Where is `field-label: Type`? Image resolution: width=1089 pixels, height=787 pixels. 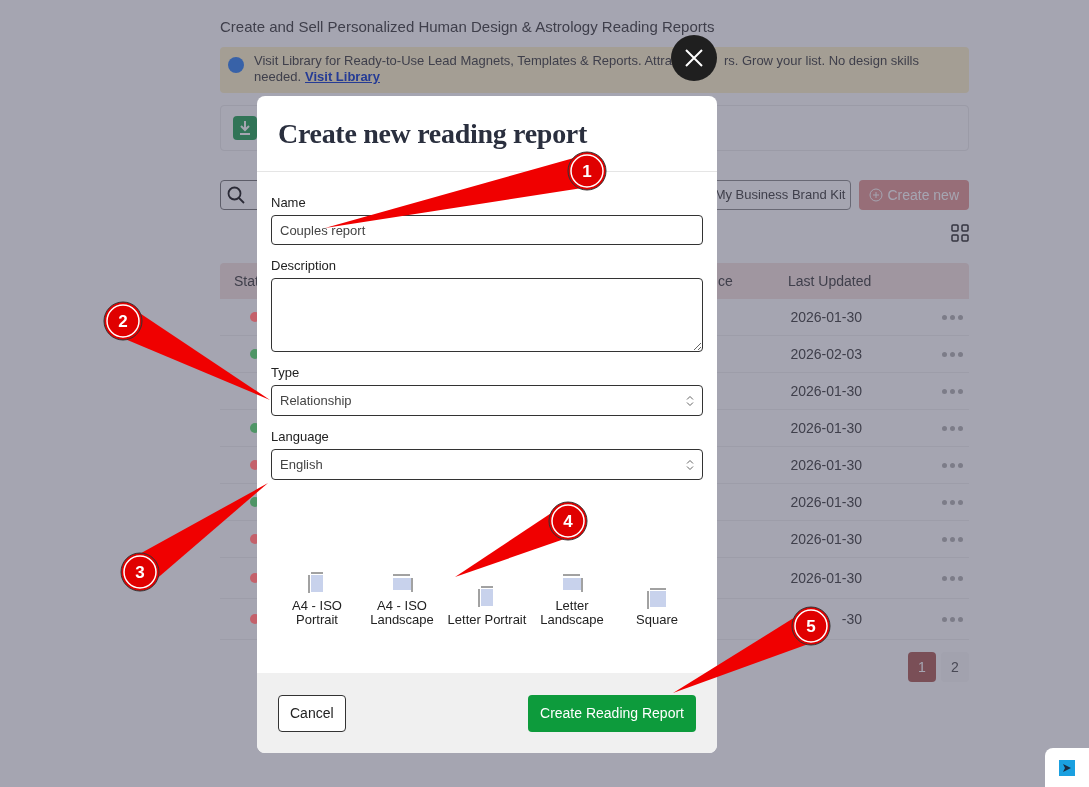
field-label: Type is located at coordinates (286, 373).